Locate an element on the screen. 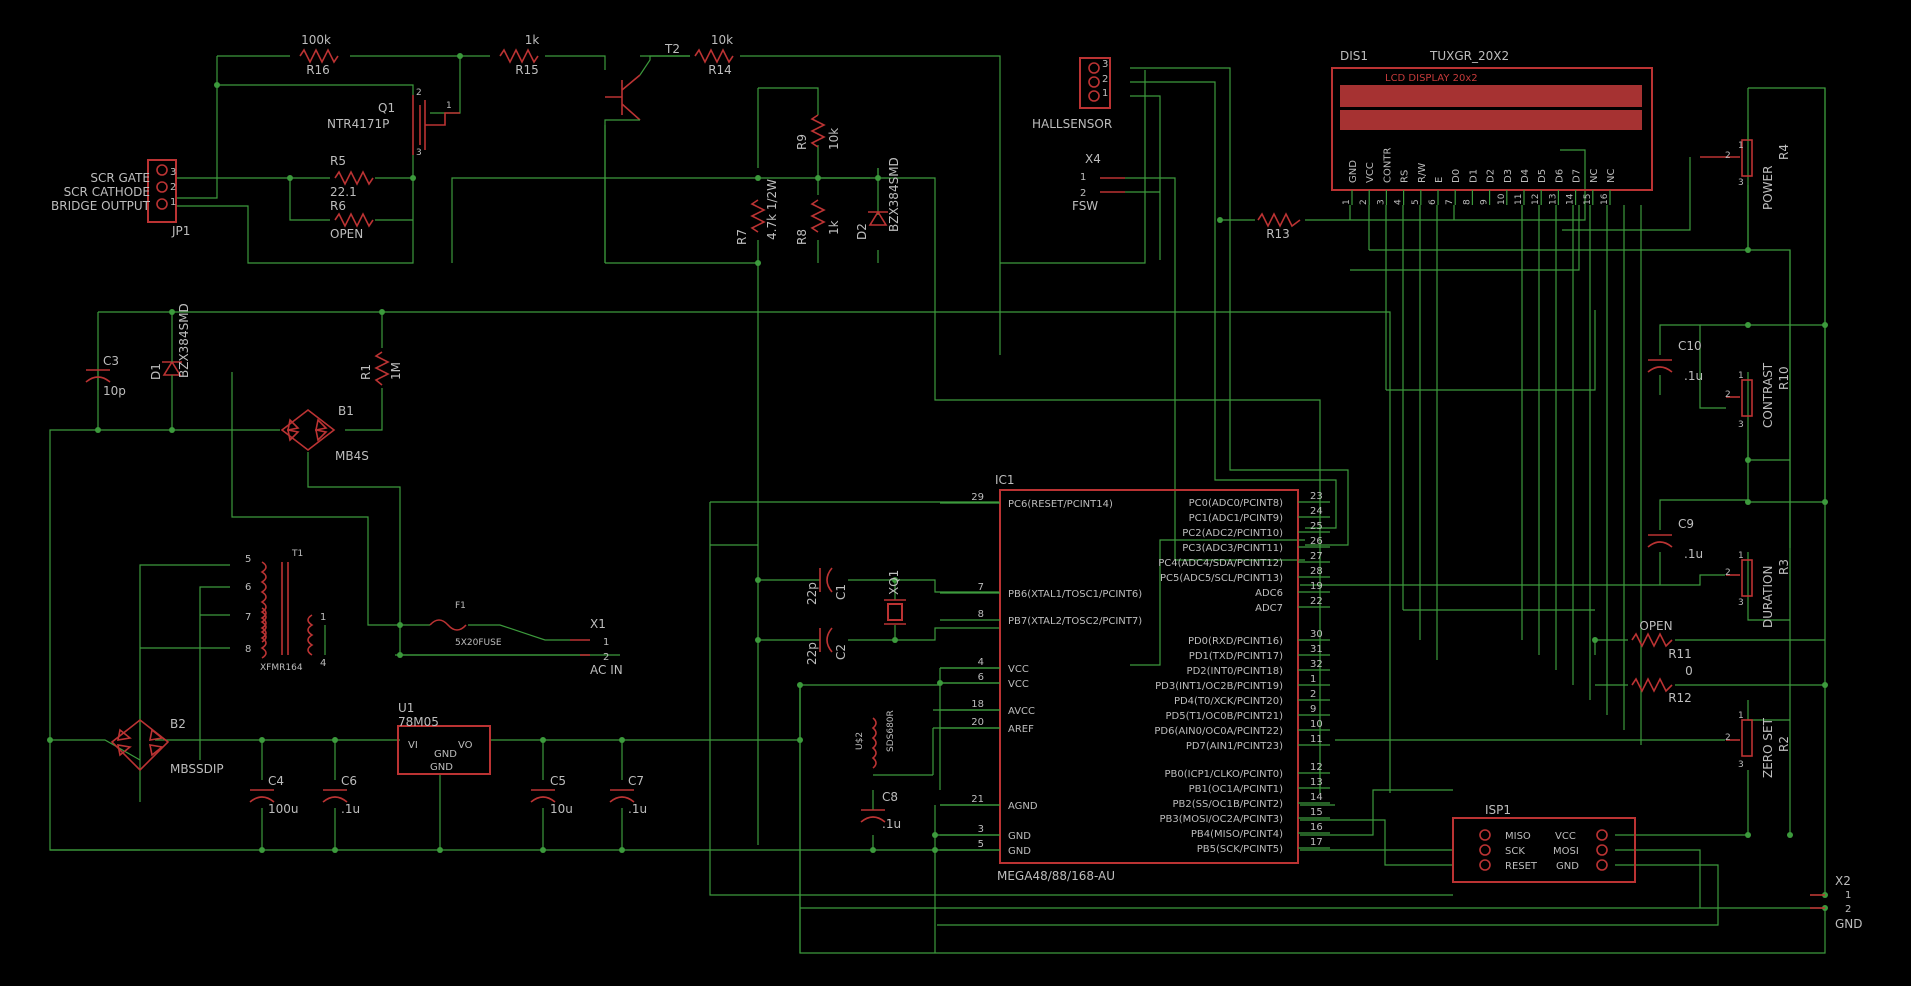  ic1-right-pin-name: PC2(ADC2/PCINT10) is located at coordinates (1232, 533).